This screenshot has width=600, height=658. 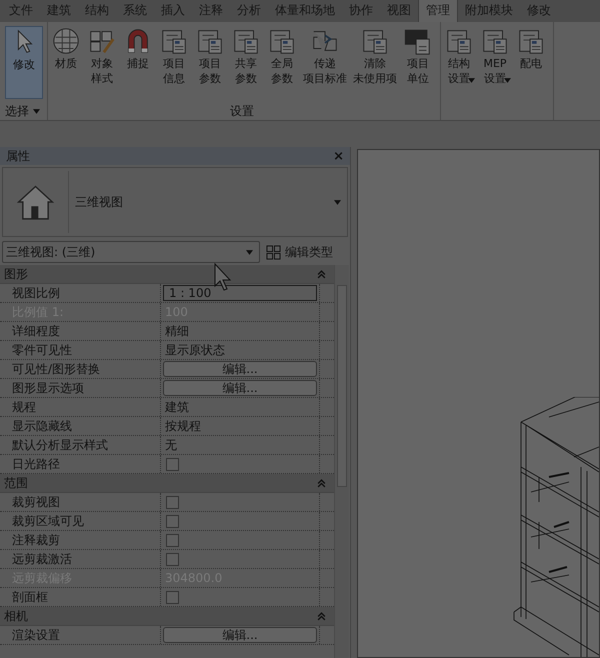 I want to click on property-label: 显示隐藏线, so click(x=80, y=426).